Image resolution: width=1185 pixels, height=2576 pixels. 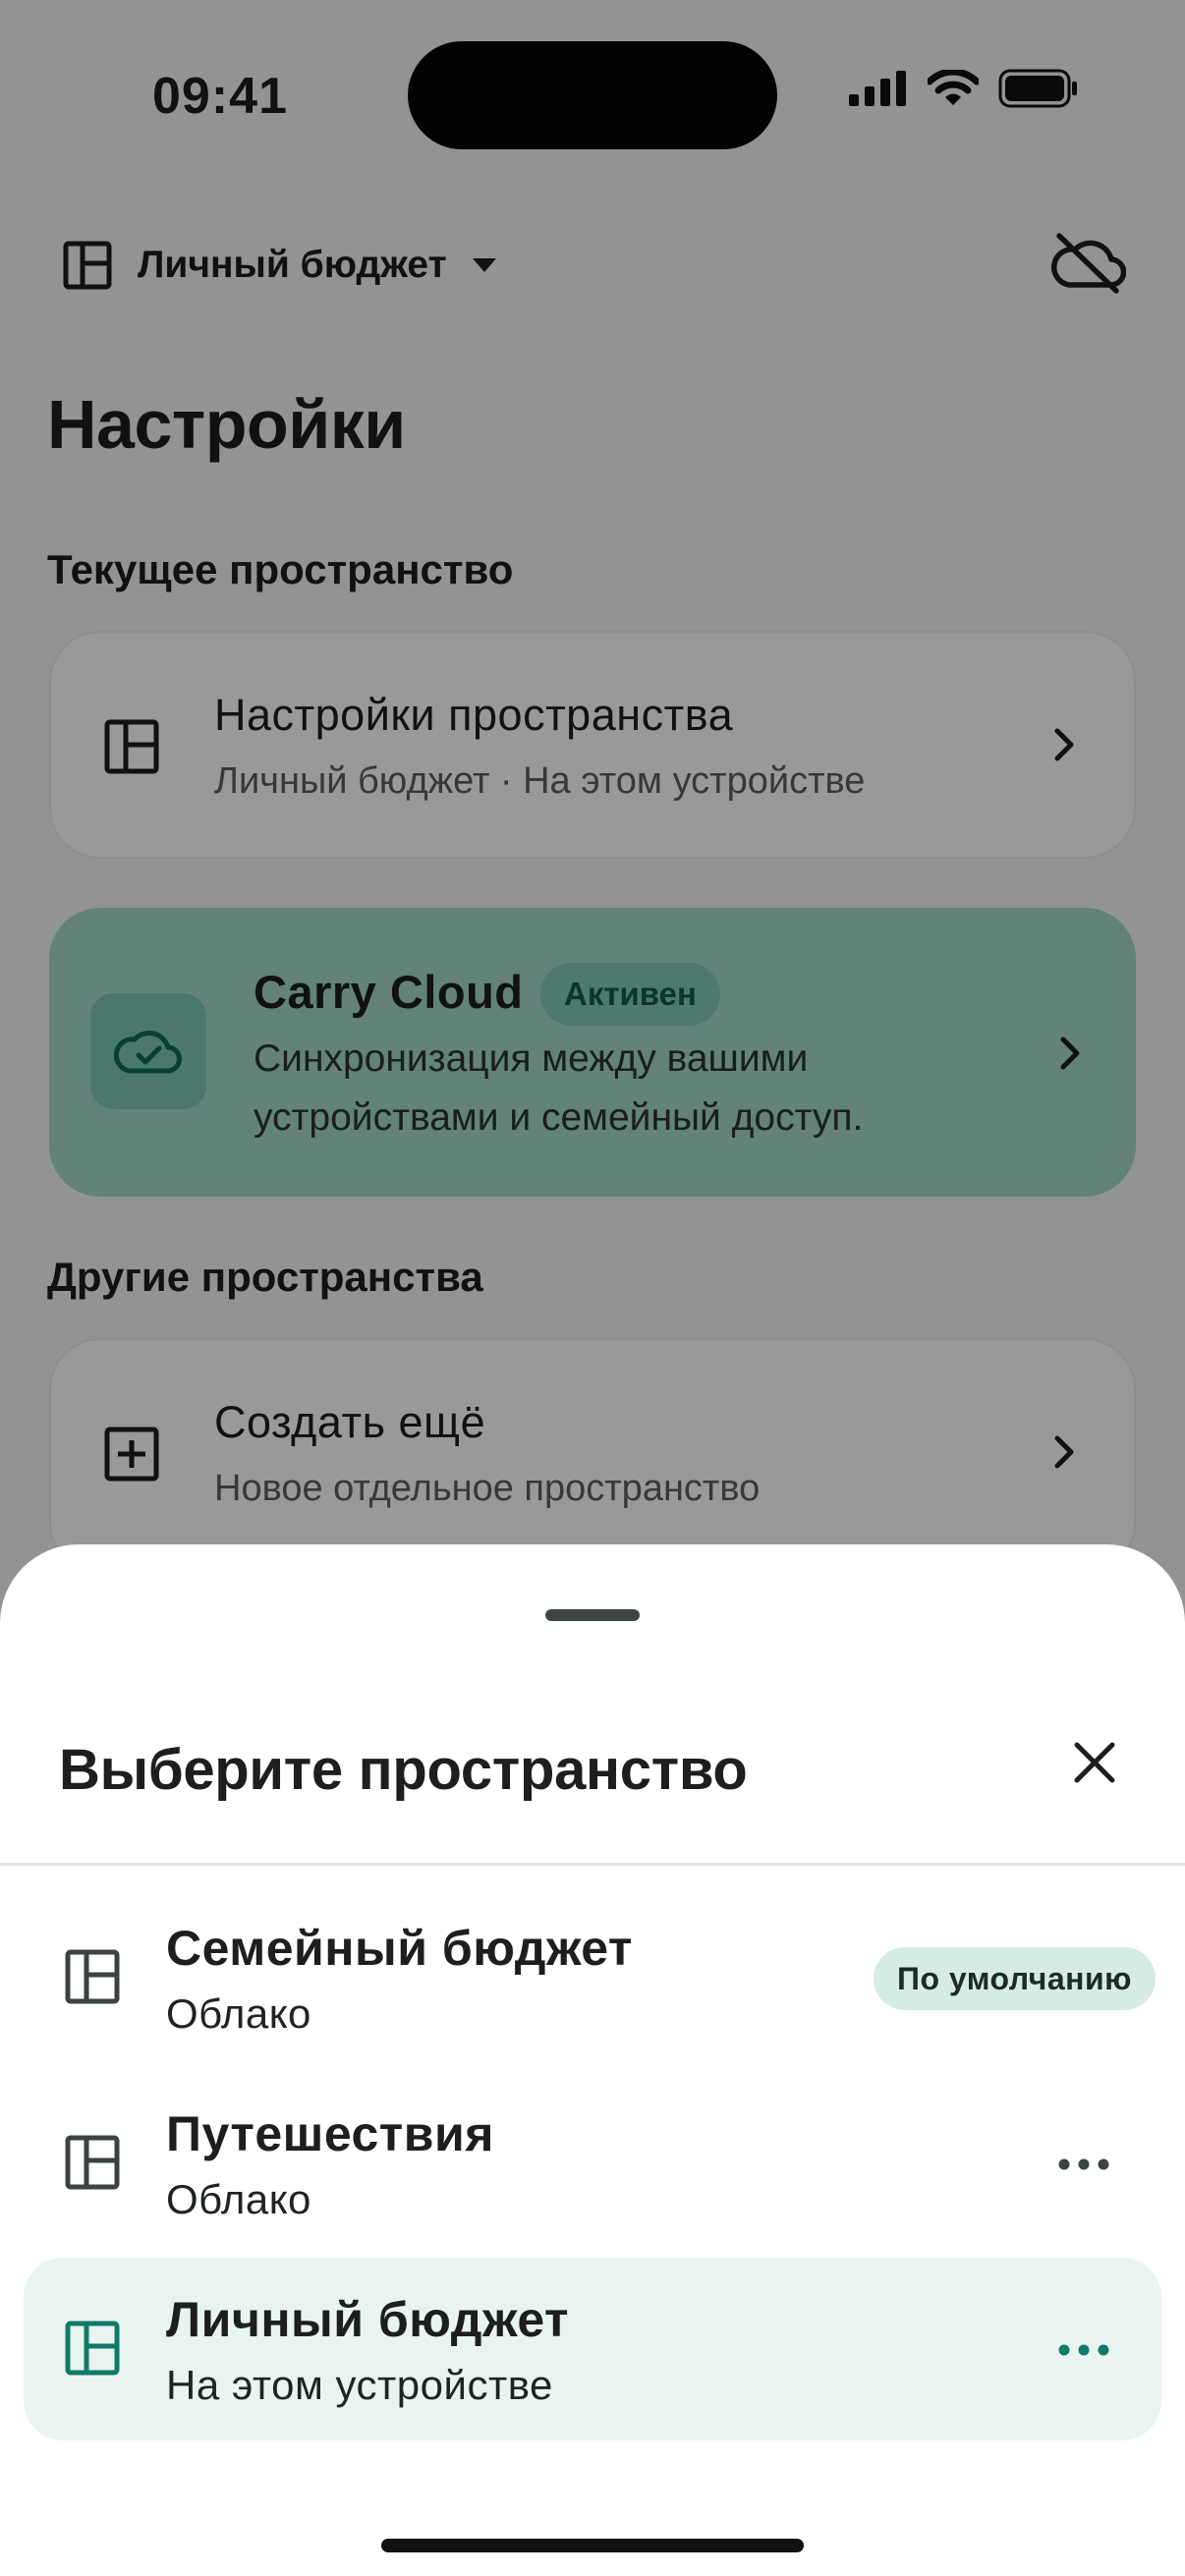 What do you see at coordinates (592, 2163) in the screenshot?
I see `space-item-travel: Путешествия Облако` at bounding box center [592, 2163].